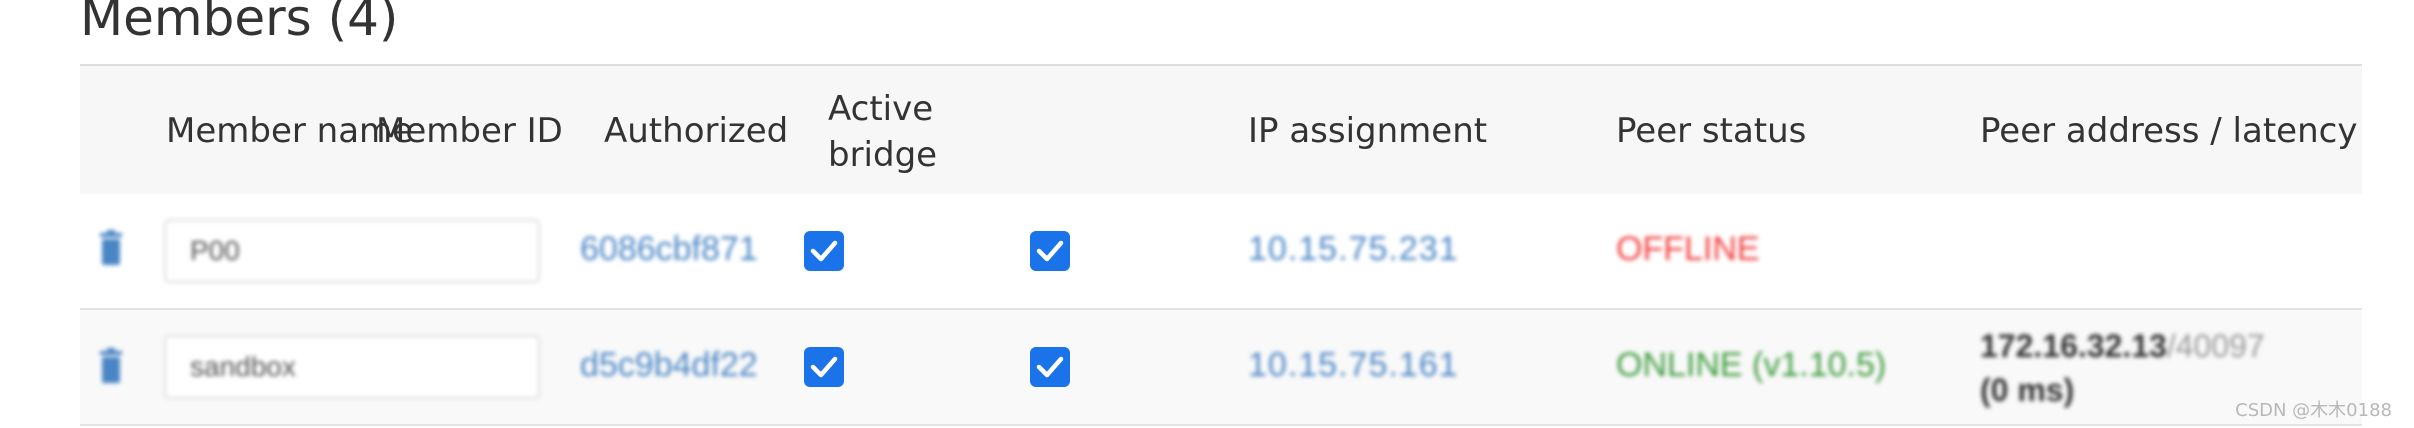 Image resolution: width=2414 pixels, height=428 pixels. What do you see at coordinates (1688, 249) in the screenshot?
I see `peer-status: OFFLINE` at bounding box center [1688, 249].